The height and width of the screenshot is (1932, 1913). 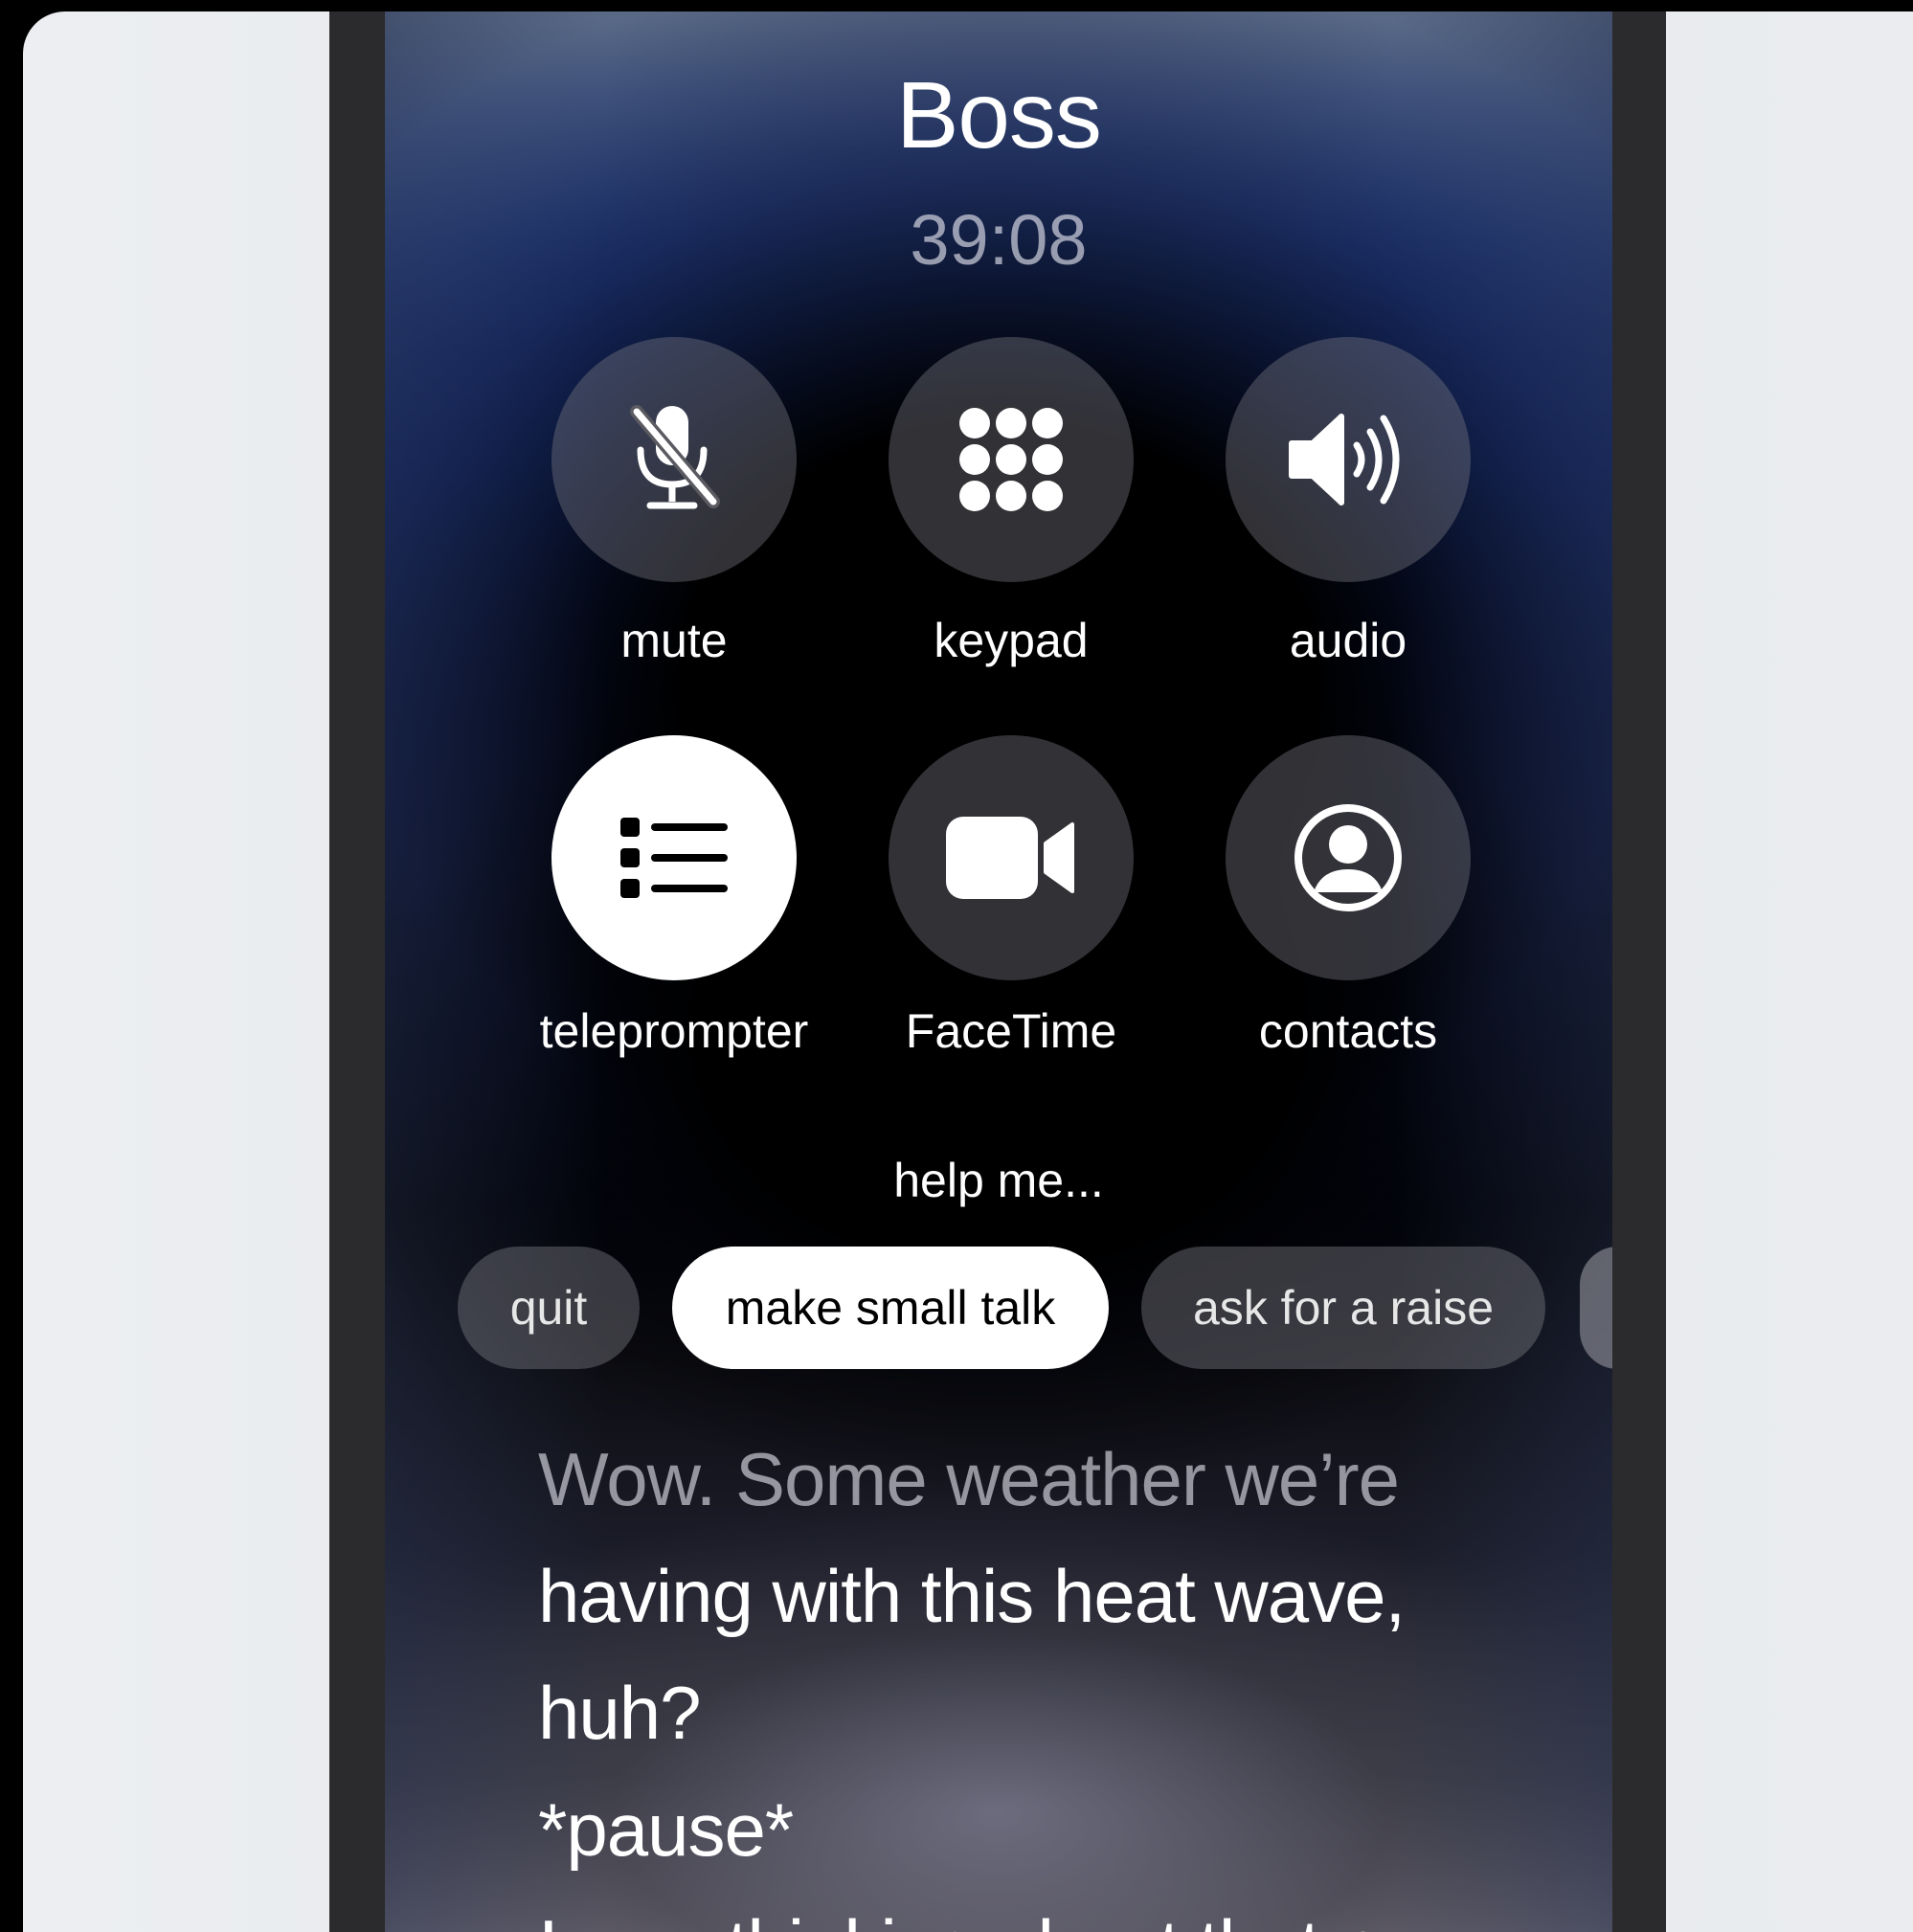 What do you see at coordinates (675, 457) in the screenshot?
I see `mic-slash-icon` at bounding box center [675, 457].